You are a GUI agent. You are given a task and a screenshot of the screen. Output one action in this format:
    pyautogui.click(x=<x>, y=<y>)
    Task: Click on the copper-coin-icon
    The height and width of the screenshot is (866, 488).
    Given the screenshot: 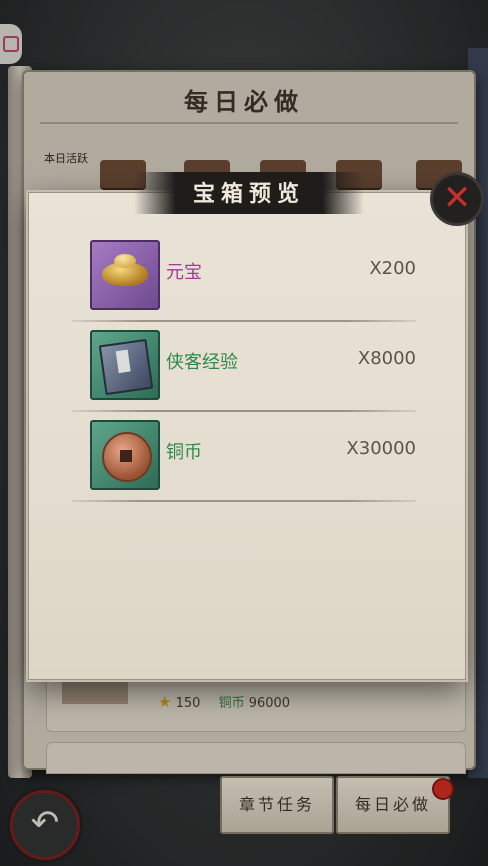 What is the action you would take?
    pyautogui.click(x=125, y=455)
    